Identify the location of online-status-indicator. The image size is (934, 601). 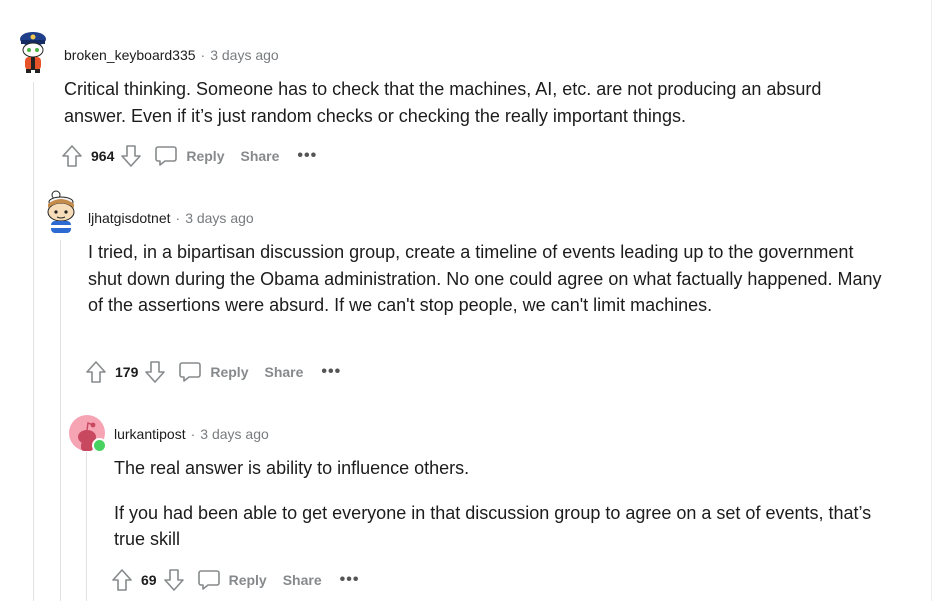
(99, 445).